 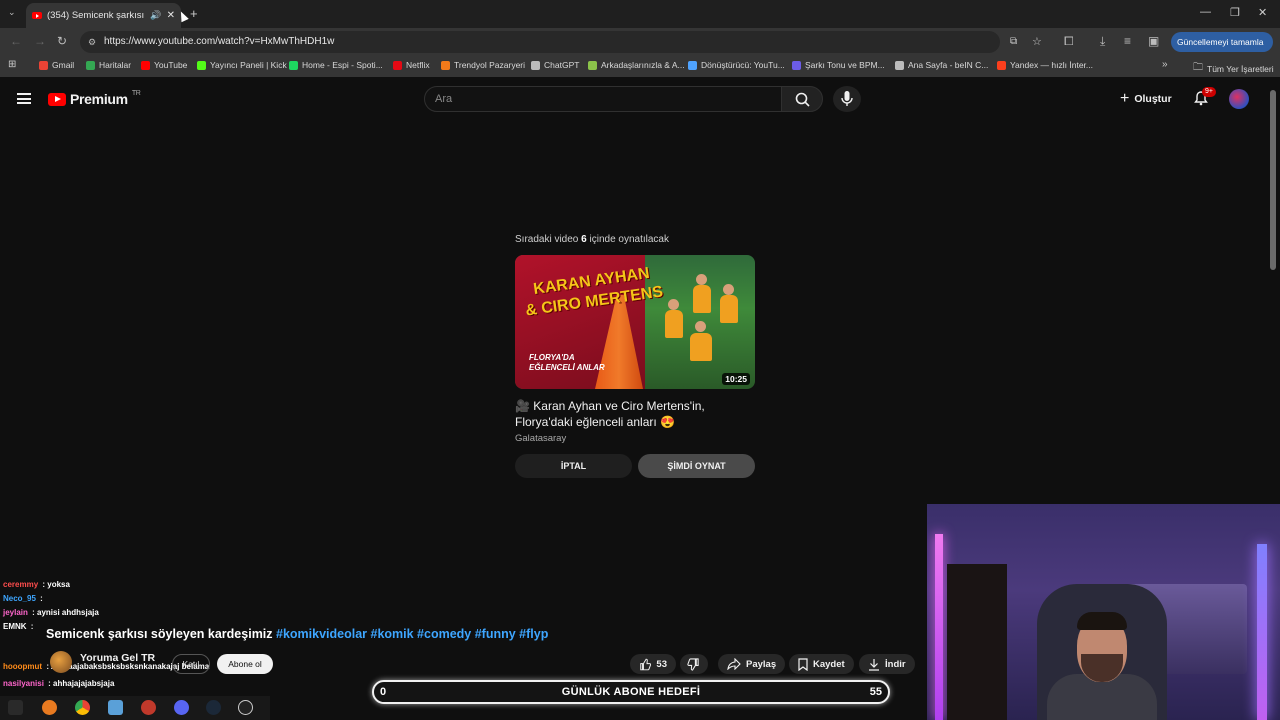 I want to click on chat-username: Neco_95, so click(x=19, y=598).